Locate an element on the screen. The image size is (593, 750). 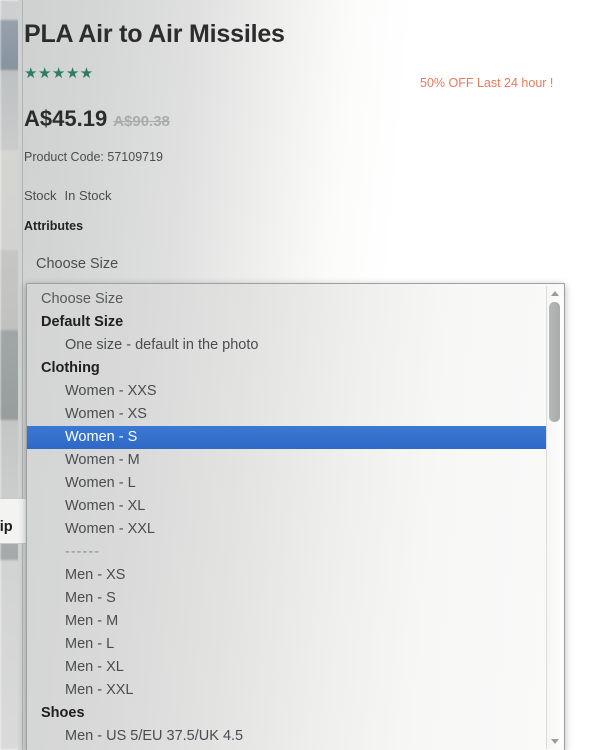
current-price: A$45.19 is located at coordinates (66, 118).